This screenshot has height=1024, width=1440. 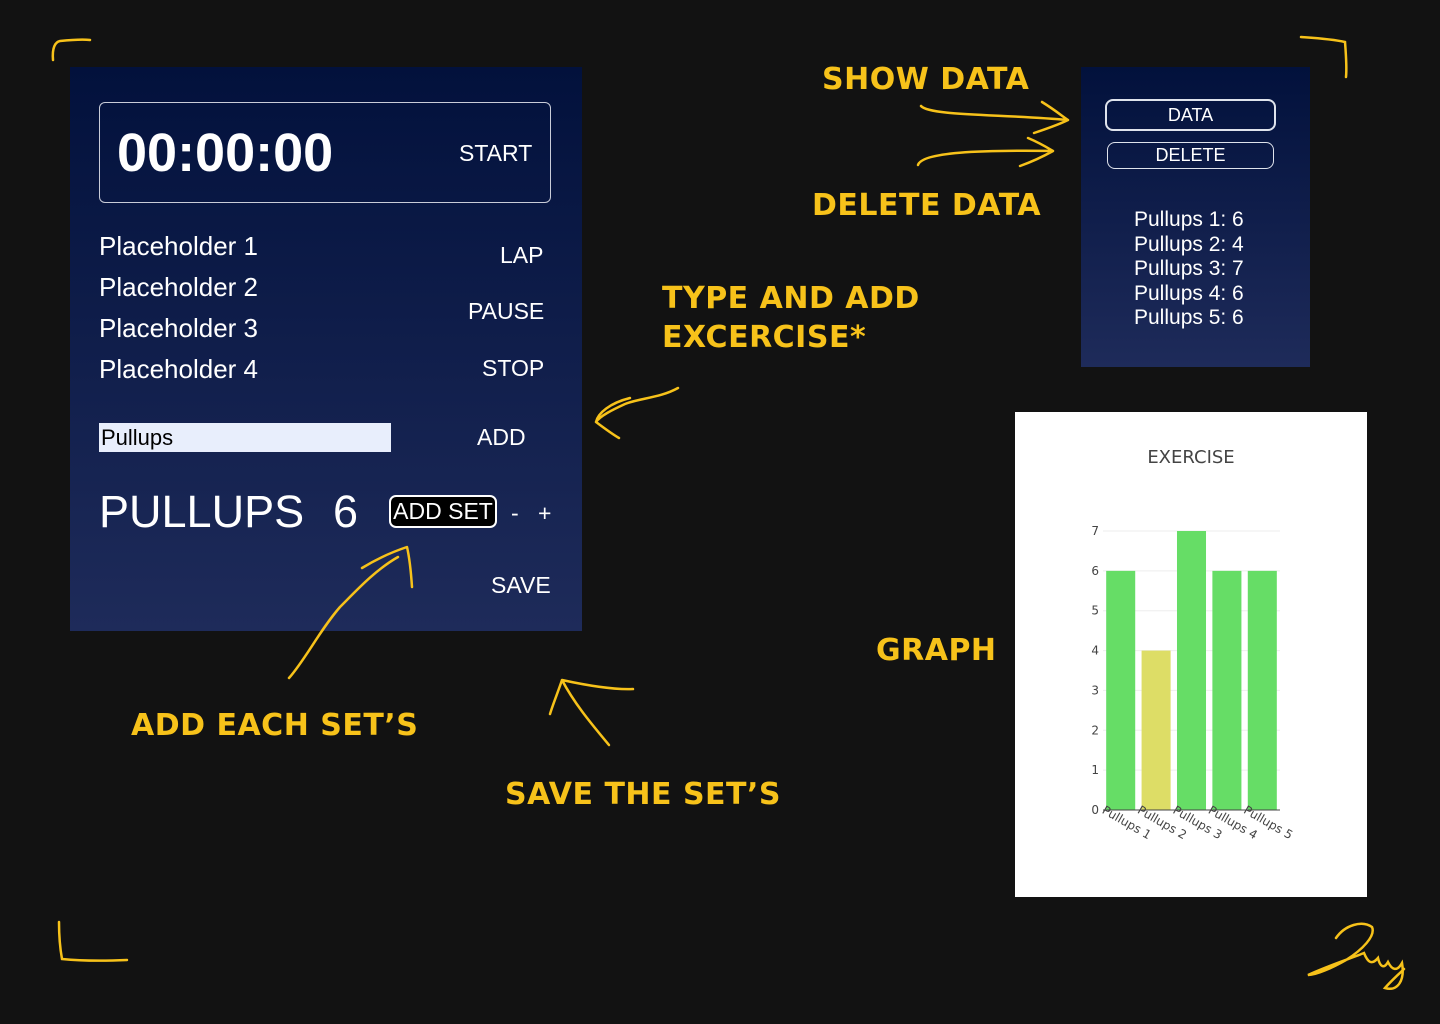 What do you see at coordinates (1095, 531) in the screenshot?
I see `y-tick-label: 7` at bounding box center [1095, 531].